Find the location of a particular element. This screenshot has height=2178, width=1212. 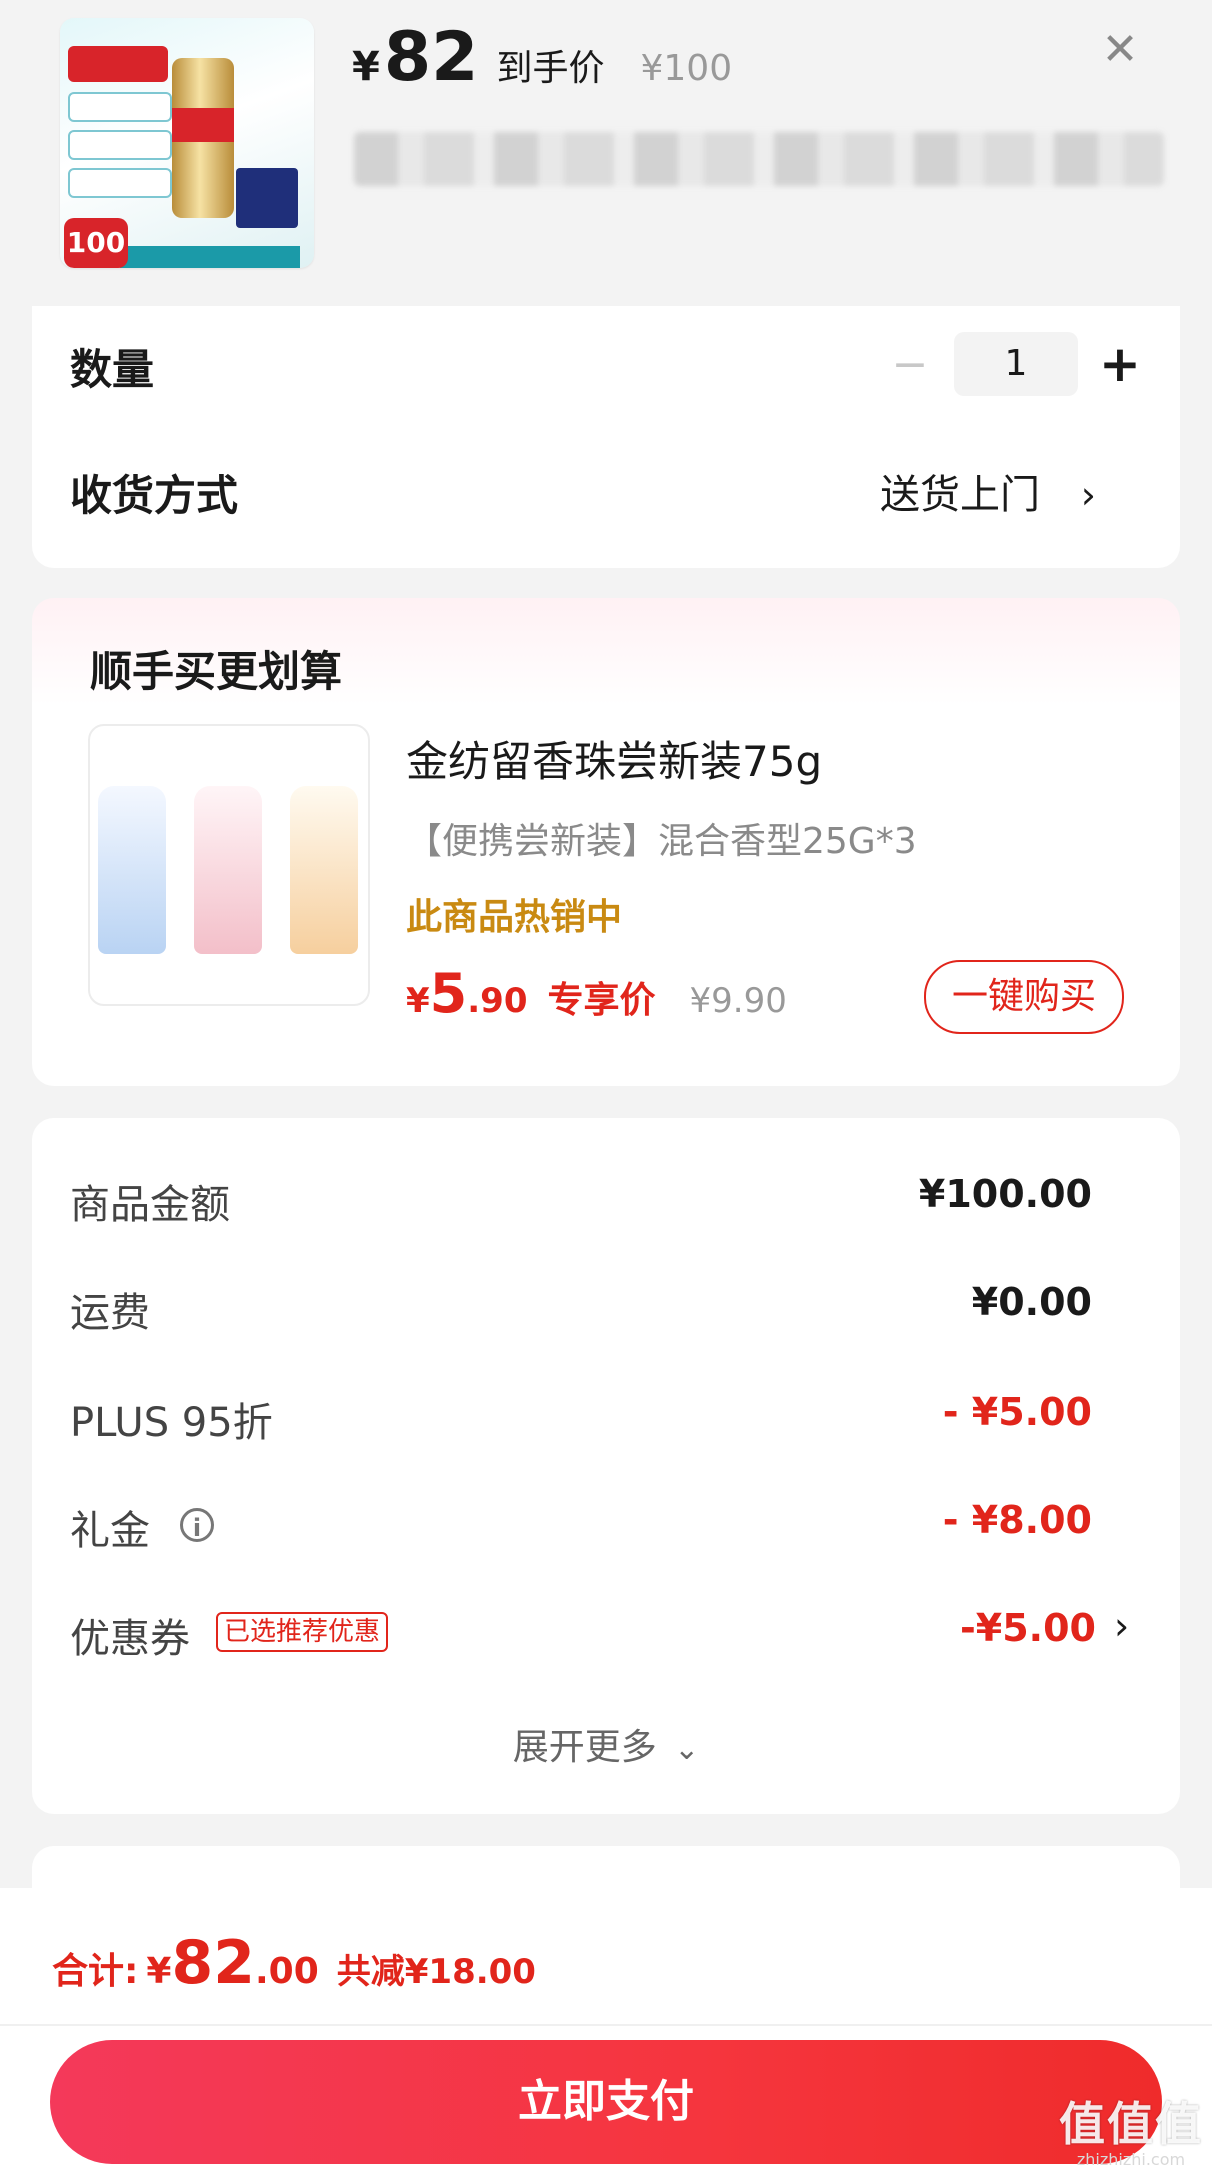

watermark: 值值值 zhizhizhi.com is located at coordinates (1131, 2128).